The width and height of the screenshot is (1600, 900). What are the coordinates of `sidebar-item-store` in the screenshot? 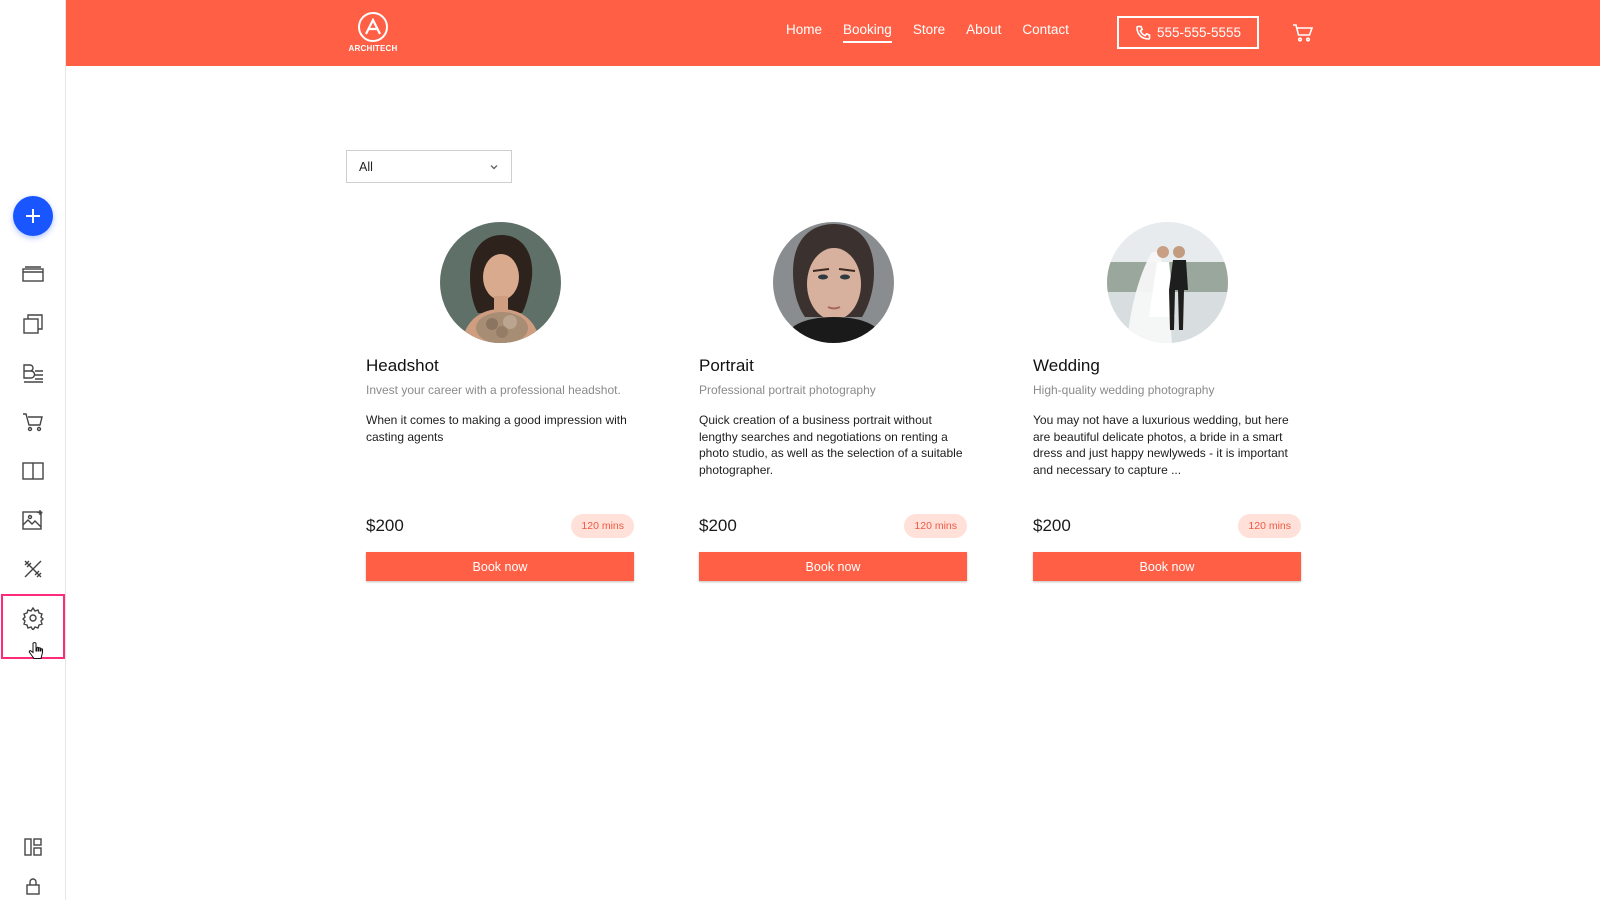 It's located at (33, 422).